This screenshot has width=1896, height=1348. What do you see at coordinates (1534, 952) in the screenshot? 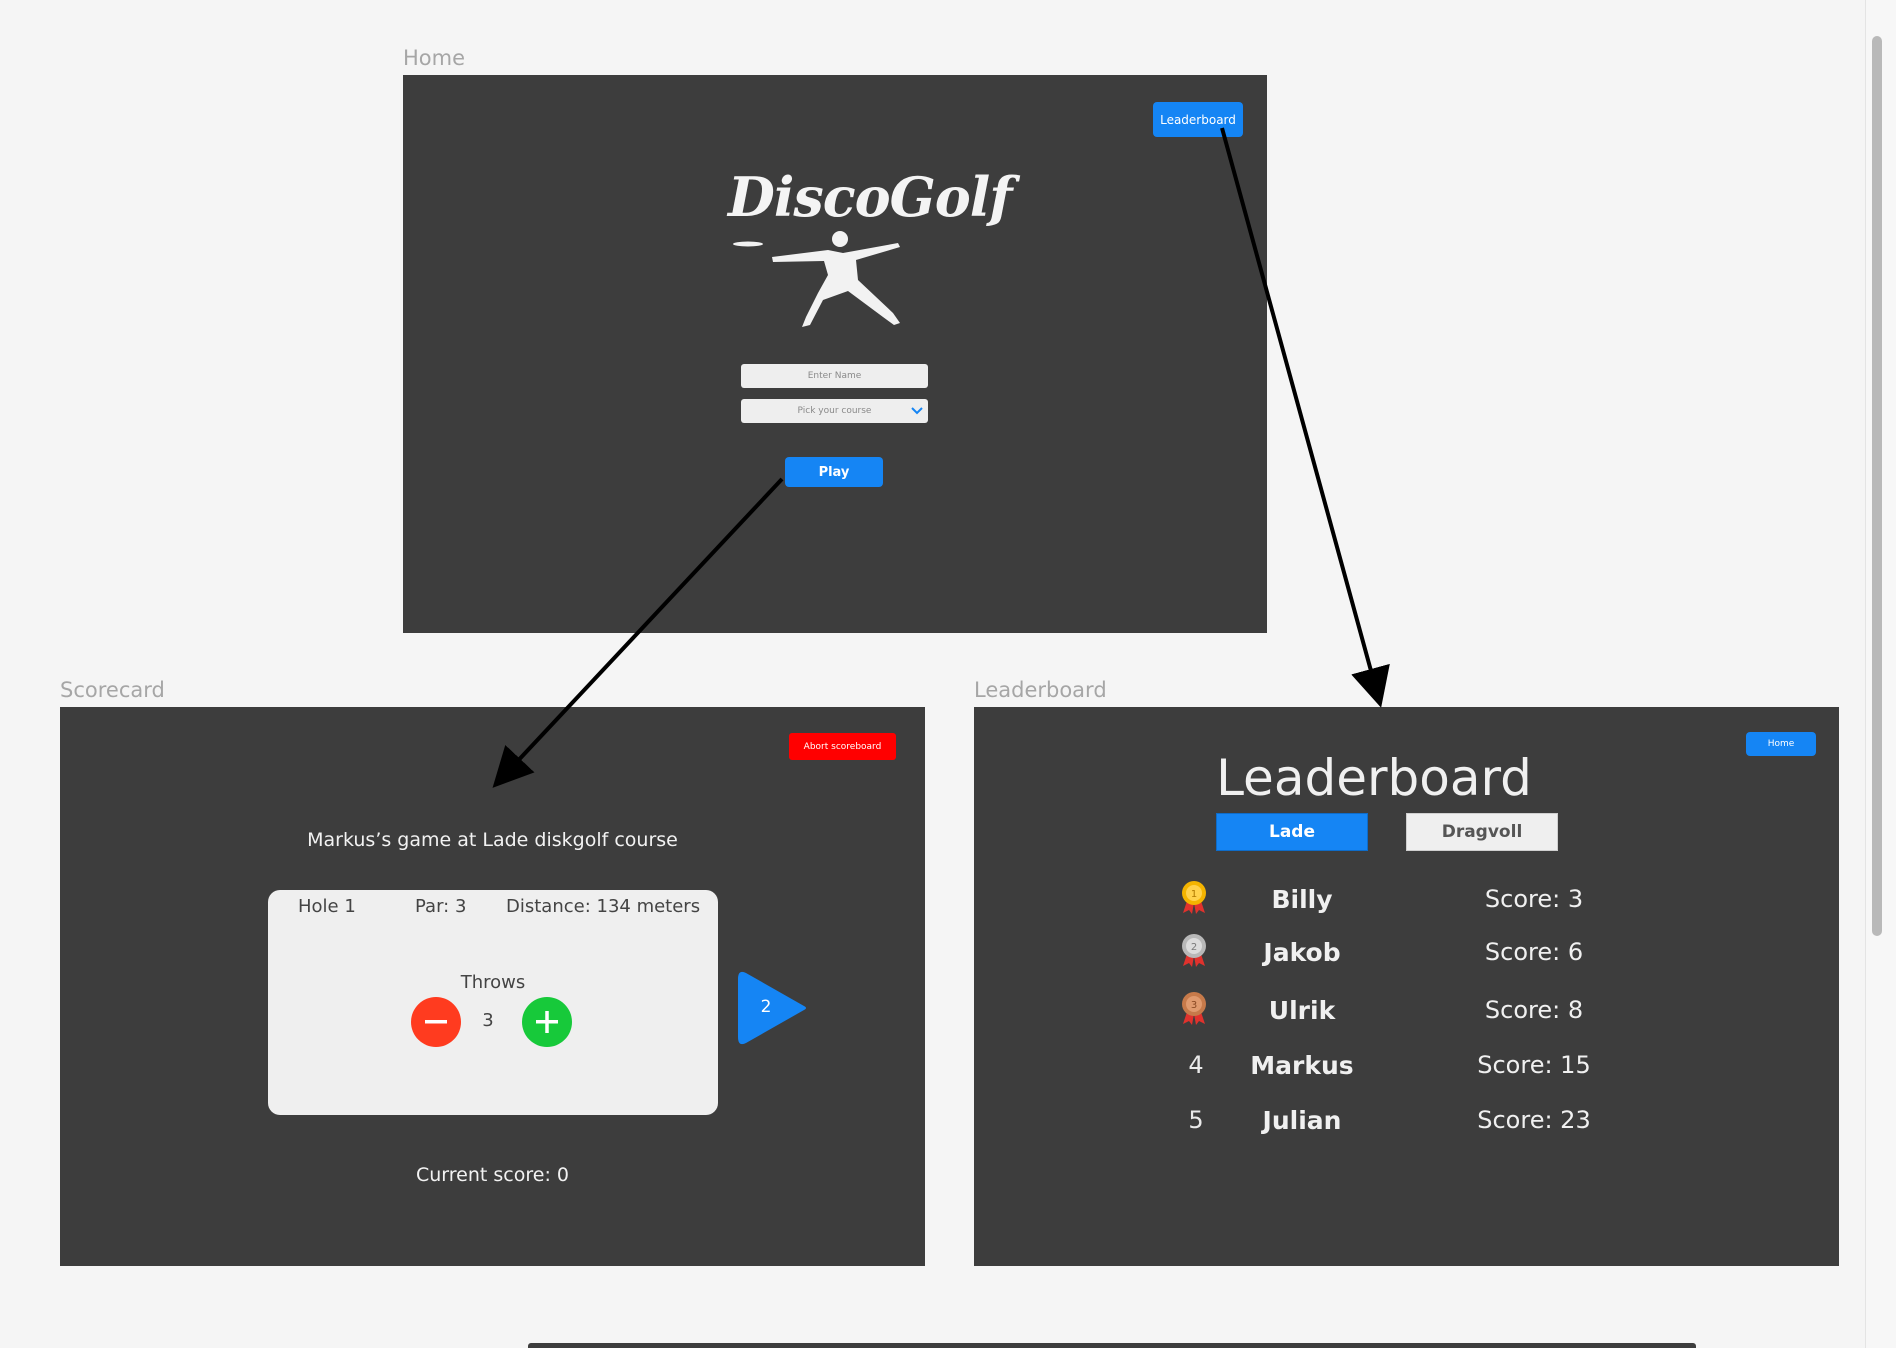
I see `player-score: Score: 6` at bounding box center [1534, 952].